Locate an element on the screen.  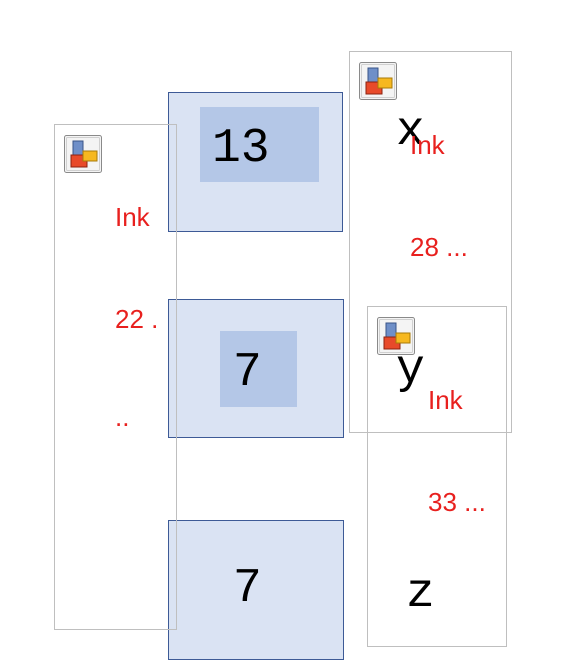
ink-annotation-1-text: Ink 22 . .. is located at coordinates (136, 317).